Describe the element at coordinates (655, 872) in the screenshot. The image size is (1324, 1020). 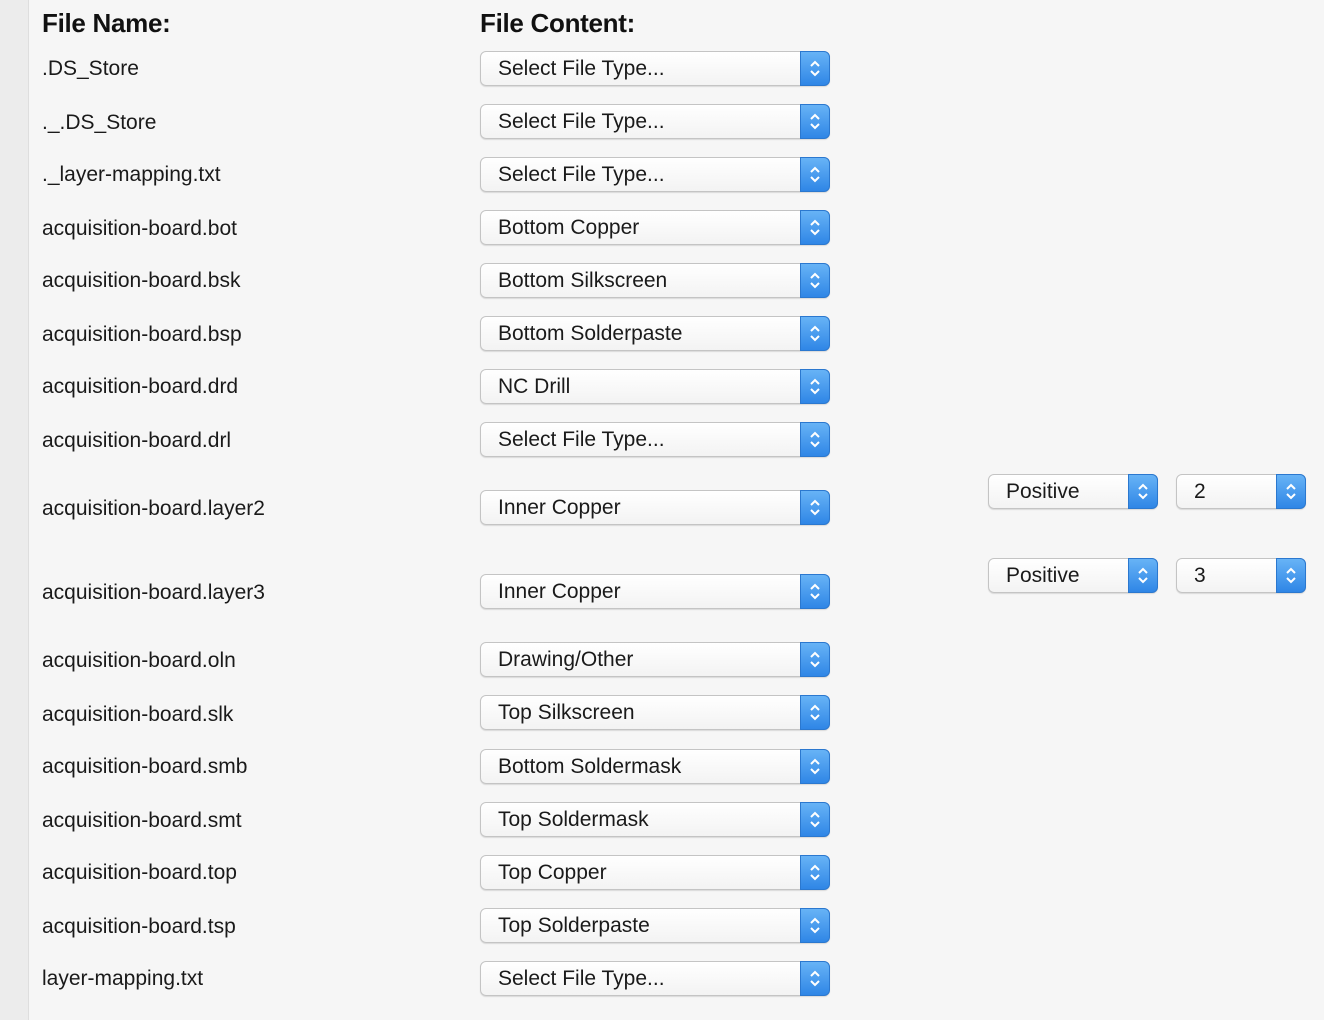
I see `file-type-select: Top Copper` at that location.